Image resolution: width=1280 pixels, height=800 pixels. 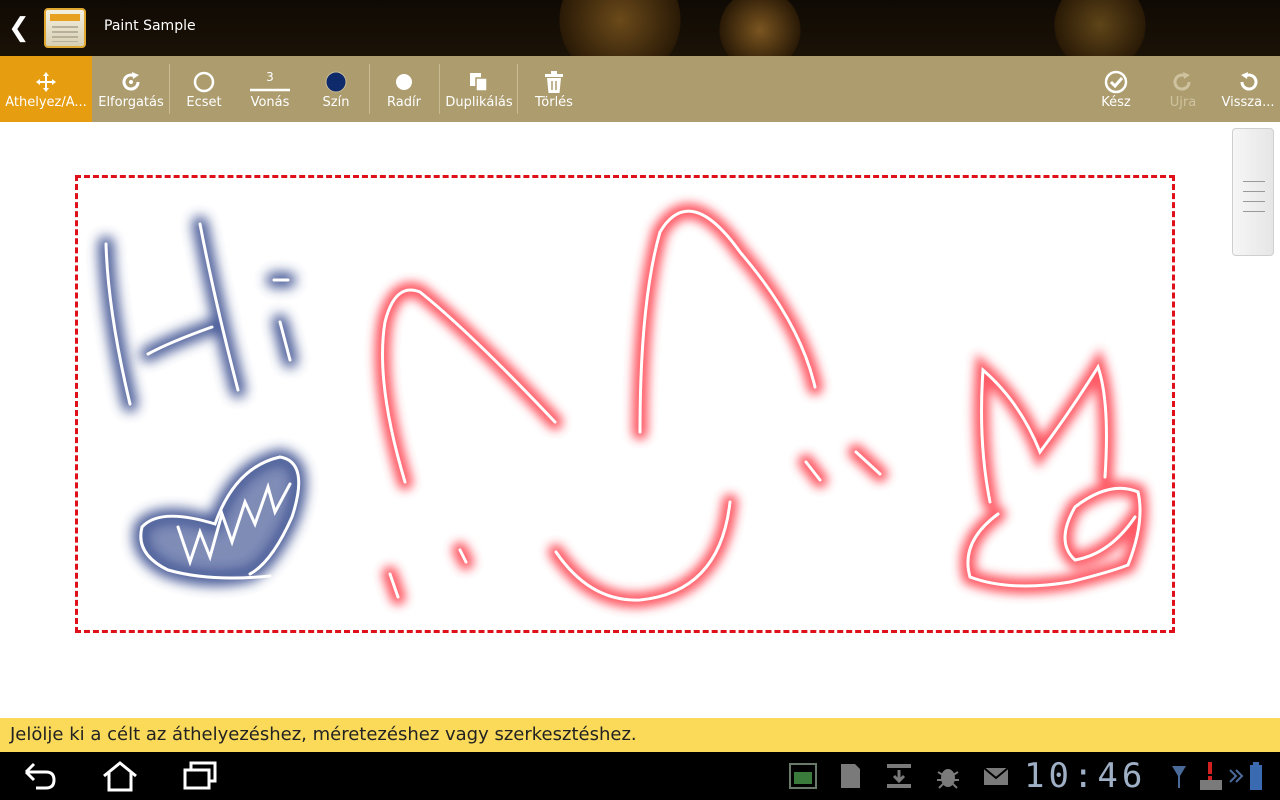 I want to click on recent-apps-icon, so click(x=200, y=776).